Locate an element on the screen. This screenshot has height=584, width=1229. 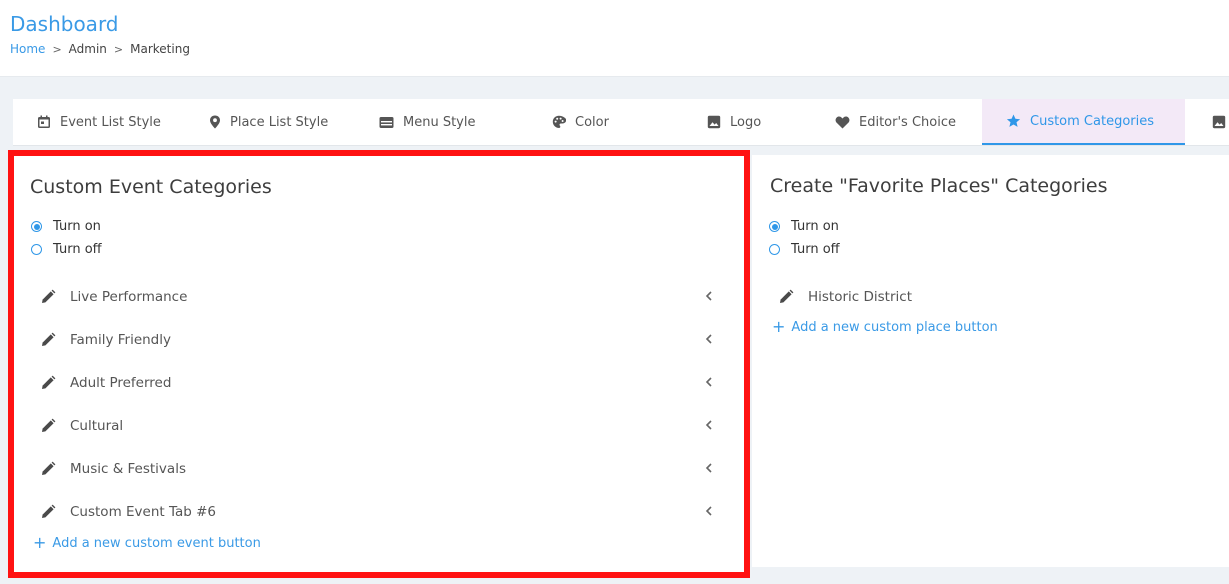
palette-icon is located at coordinates (559, 121).